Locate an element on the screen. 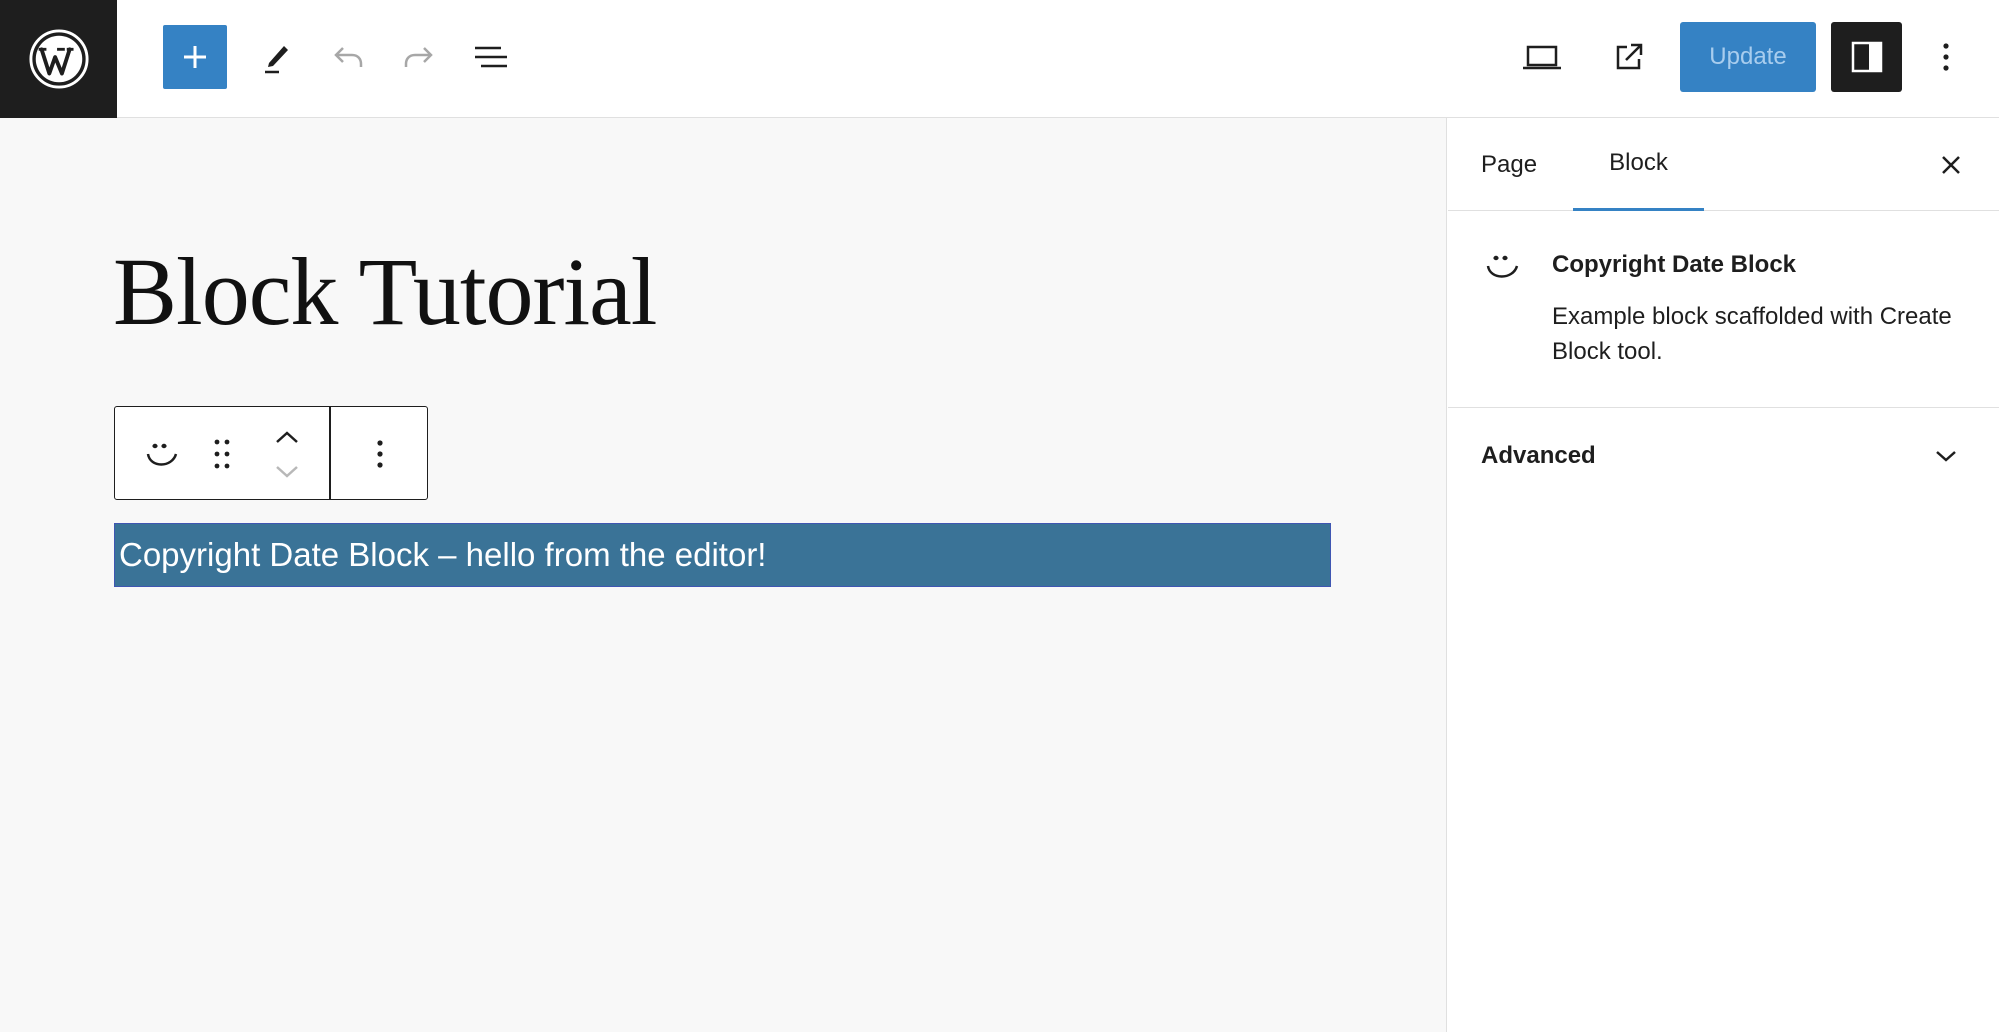  advanced-label: Advanced is located at coordinates (1538, 455).